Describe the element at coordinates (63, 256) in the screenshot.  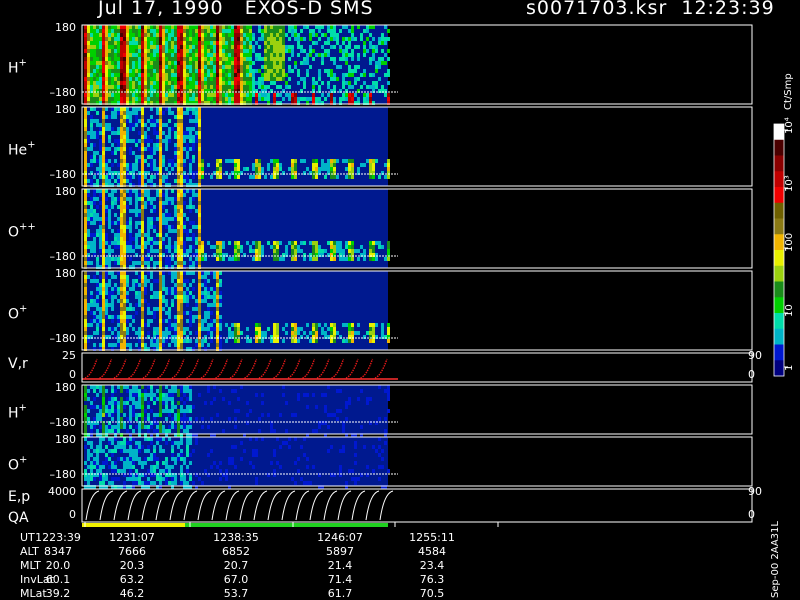
I see `y-axis-bottom-label: –180` at that location.